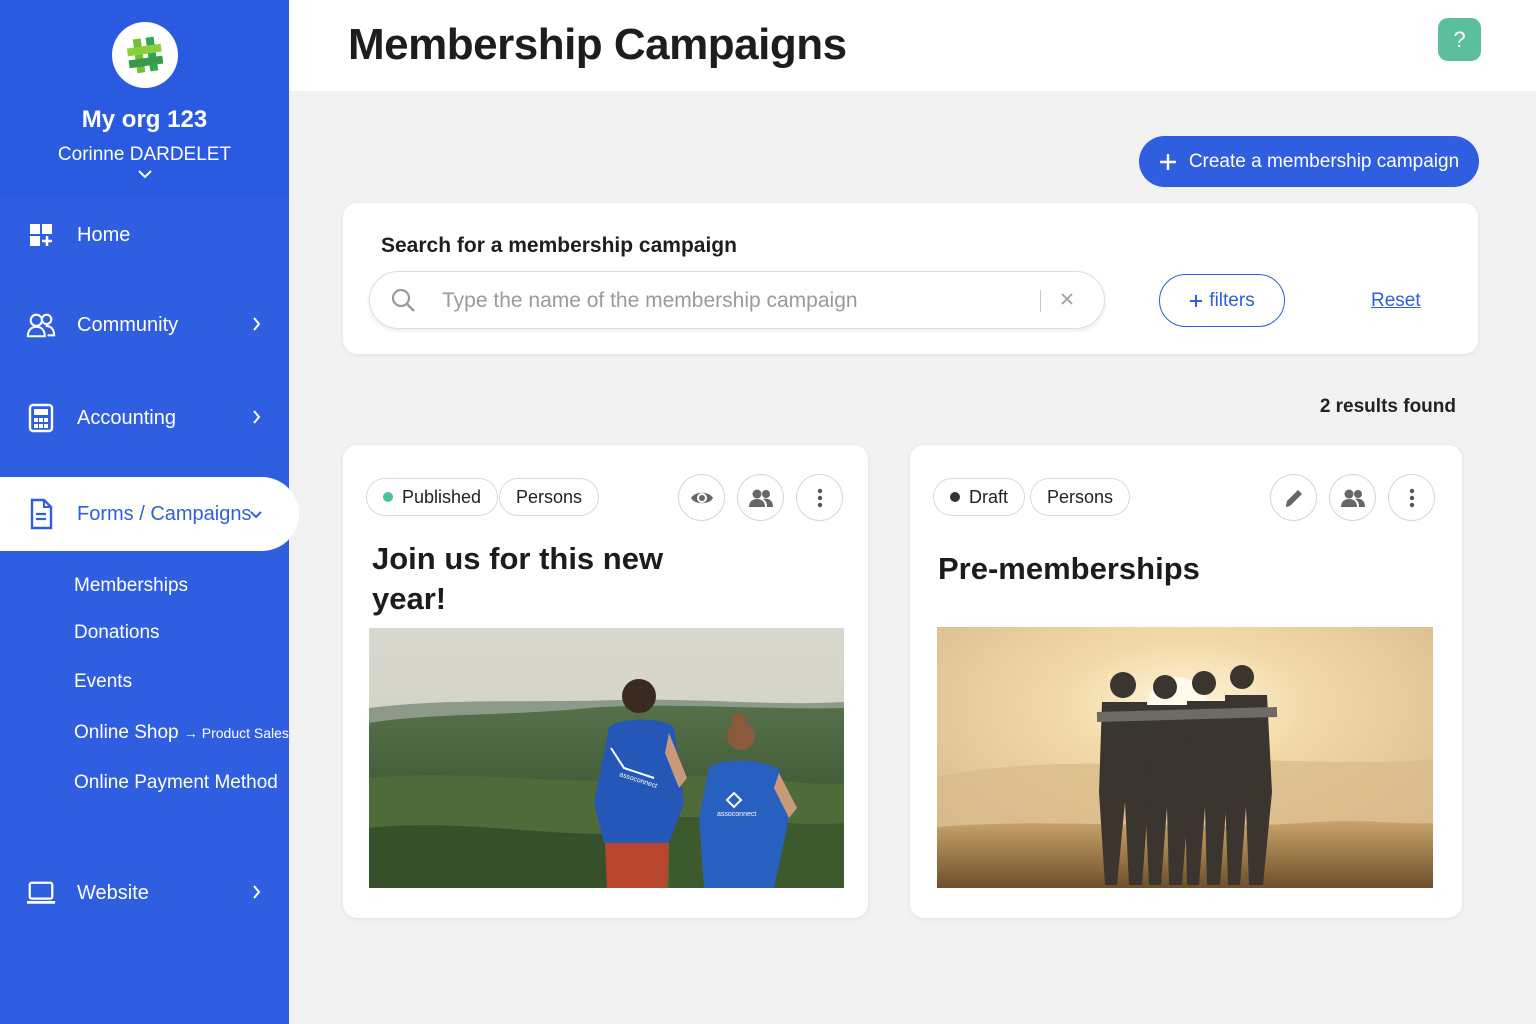 This screenshot has width=1536, height=1024. I want to click on campaign-image, so click(1185, 757).